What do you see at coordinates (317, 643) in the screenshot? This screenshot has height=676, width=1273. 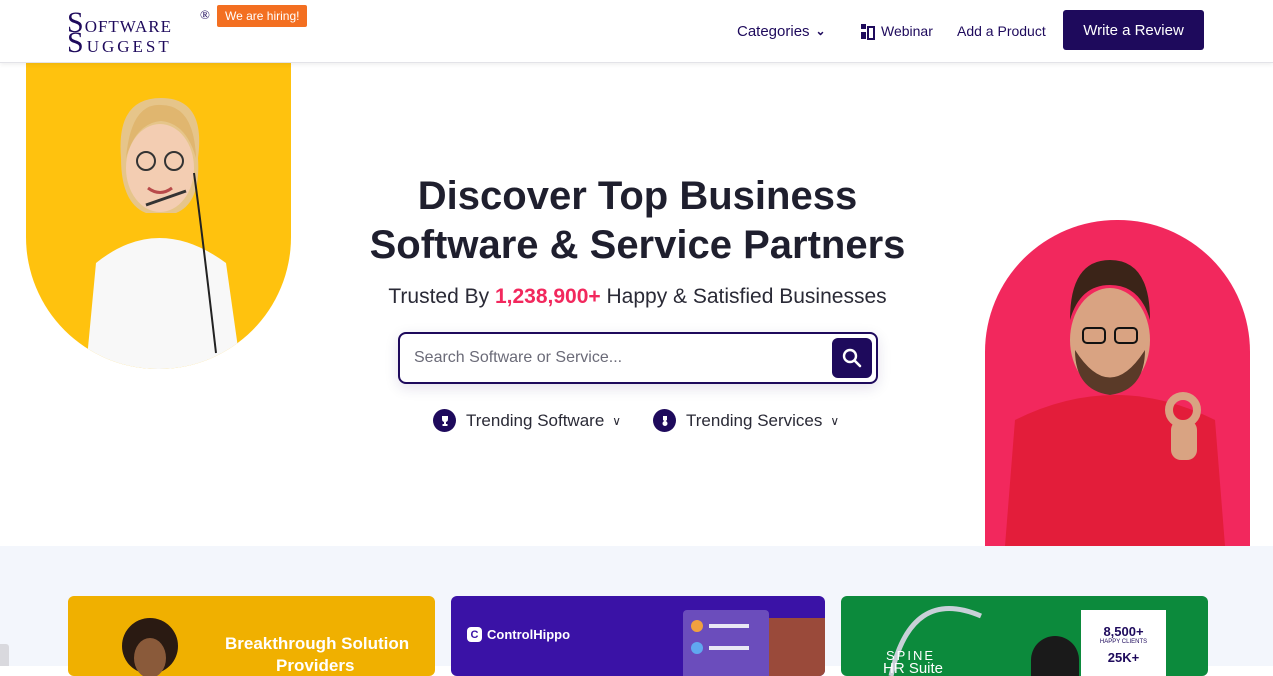 I see `card1-title-line1: Breakthrough Solution` at bounding box center [317, 643].